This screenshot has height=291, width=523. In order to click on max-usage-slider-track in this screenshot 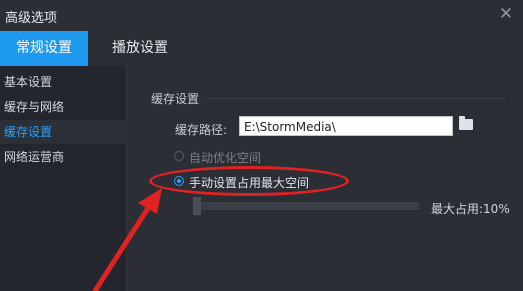, I will do `click(306, 206)`.